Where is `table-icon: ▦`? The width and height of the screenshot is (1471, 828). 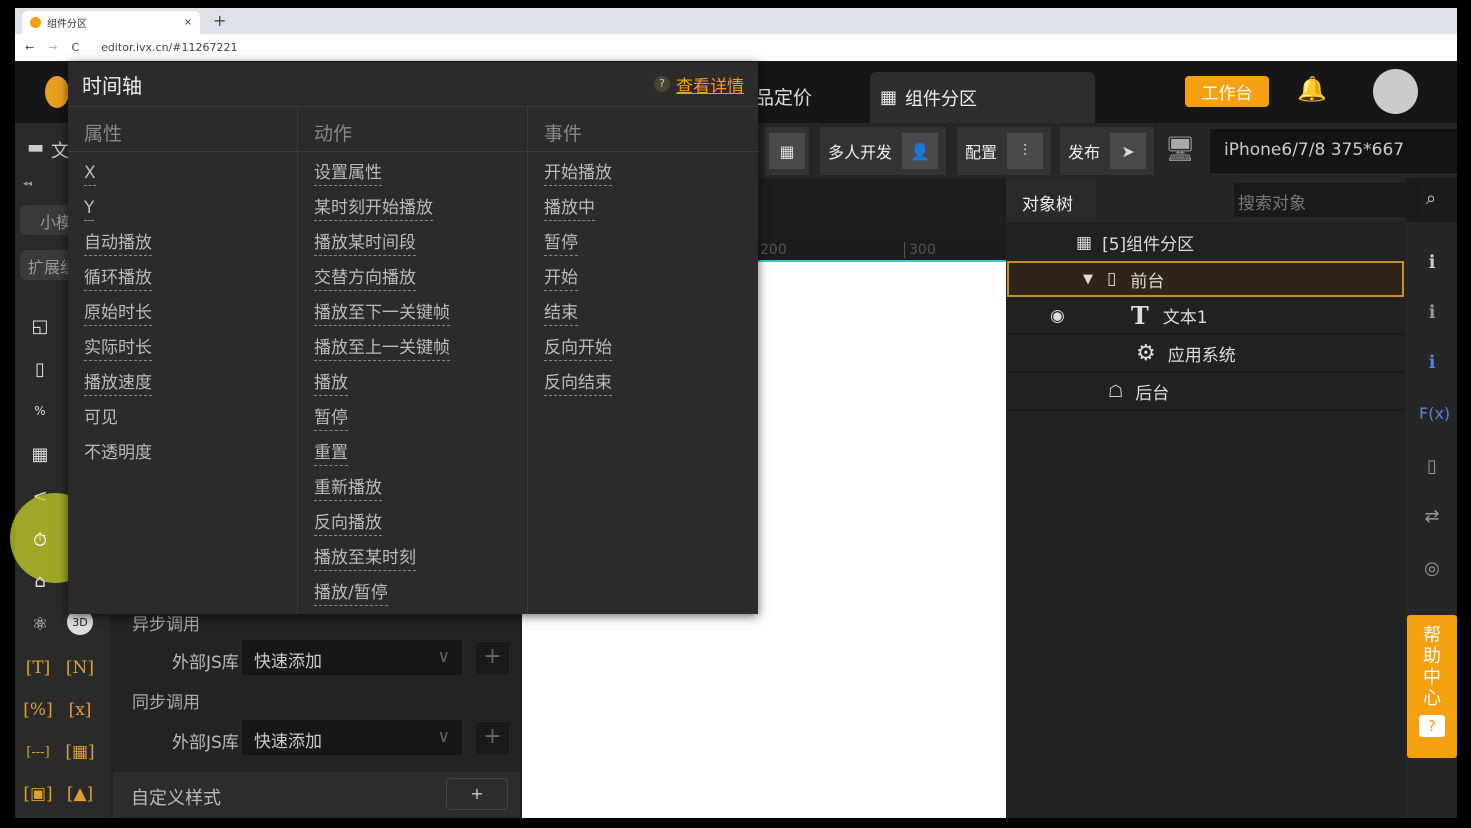
table-icon: ▦ is located at coordinates (40, 454).